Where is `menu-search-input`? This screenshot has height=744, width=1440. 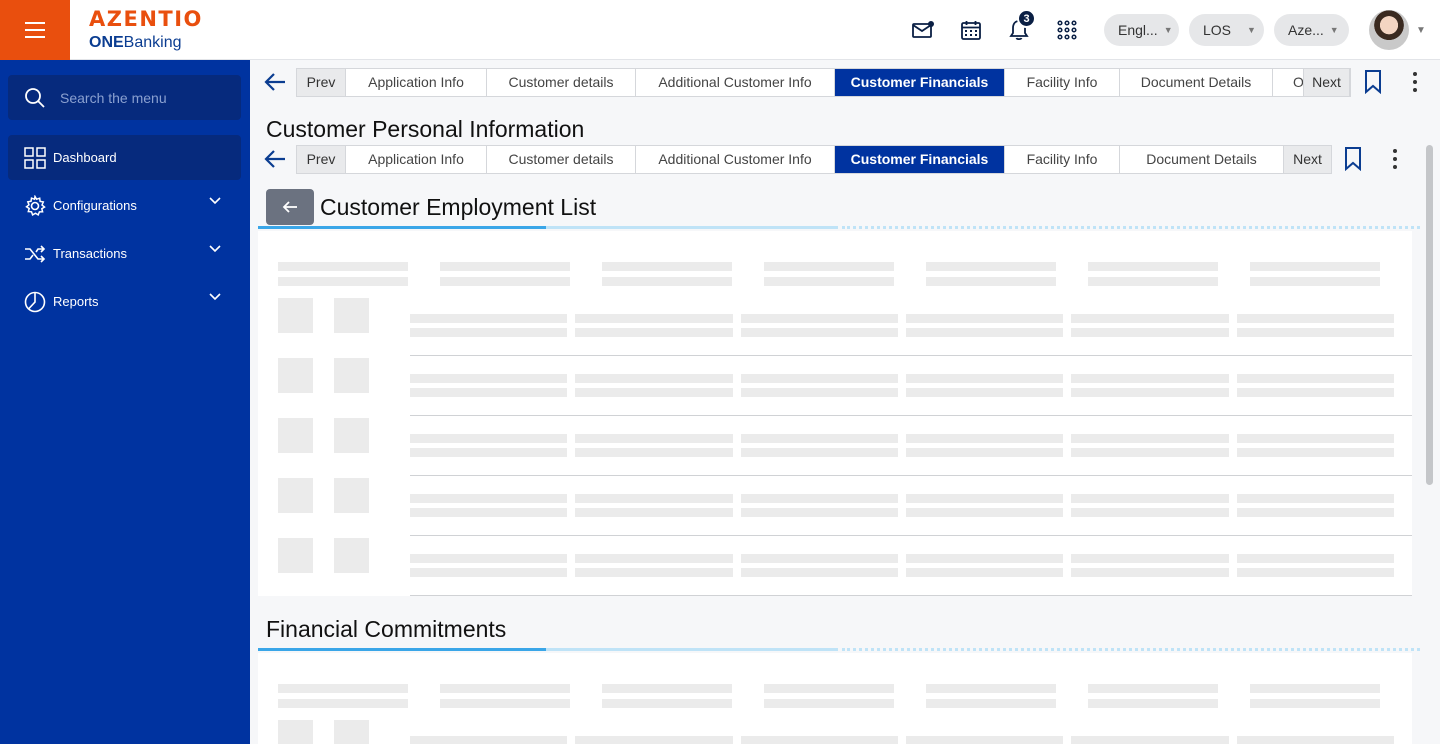
menu-search-input is located at coordinates (145, 97).